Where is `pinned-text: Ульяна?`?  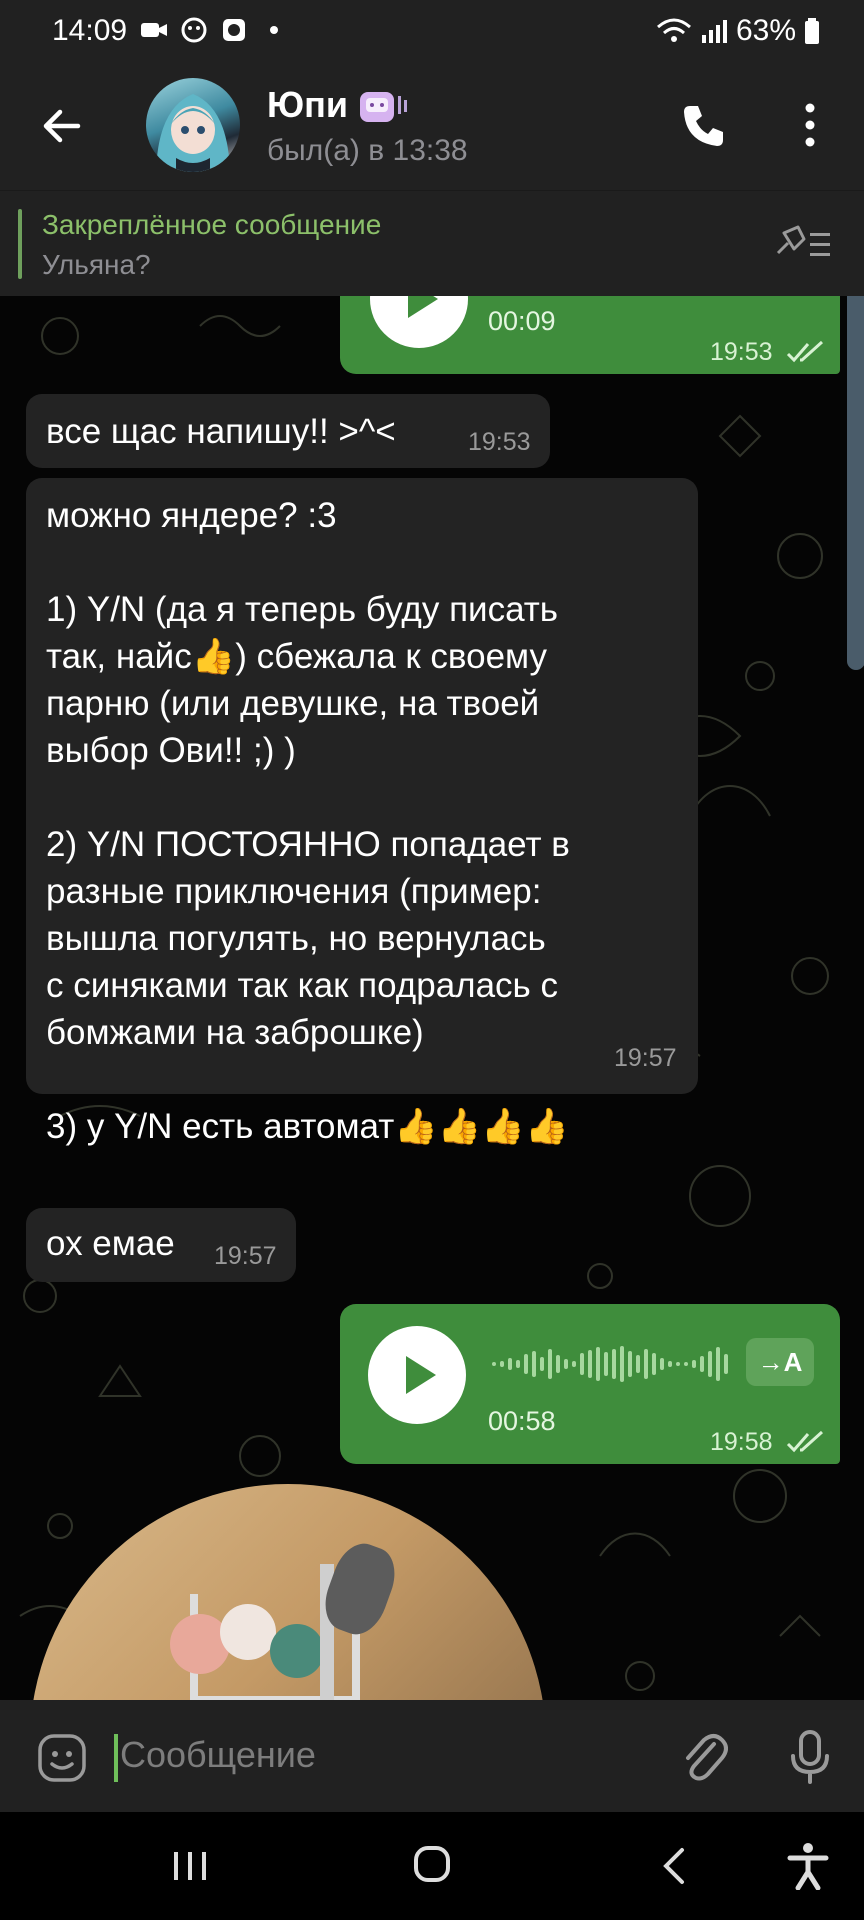
pinned-text: Ульяна? is located at coordinates (96, 264).